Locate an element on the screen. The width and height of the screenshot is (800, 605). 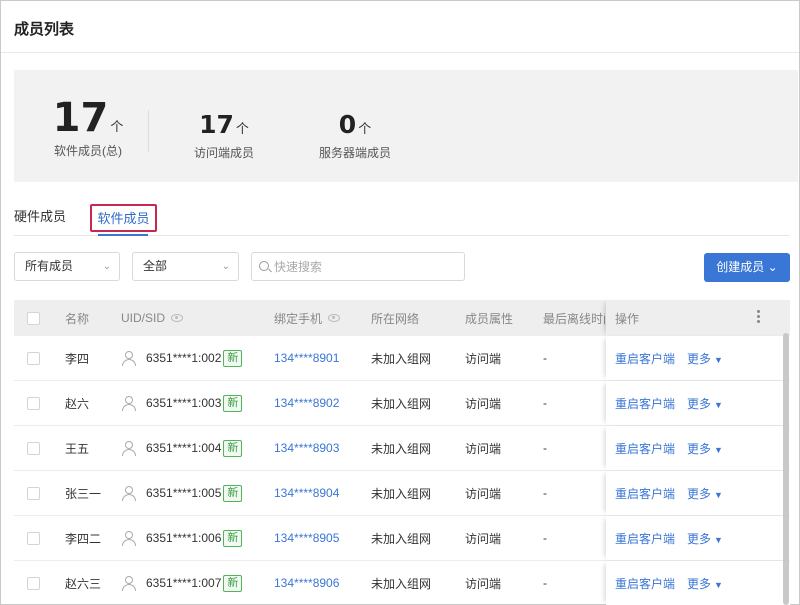
title-divider is located at coordinates (400, 52).